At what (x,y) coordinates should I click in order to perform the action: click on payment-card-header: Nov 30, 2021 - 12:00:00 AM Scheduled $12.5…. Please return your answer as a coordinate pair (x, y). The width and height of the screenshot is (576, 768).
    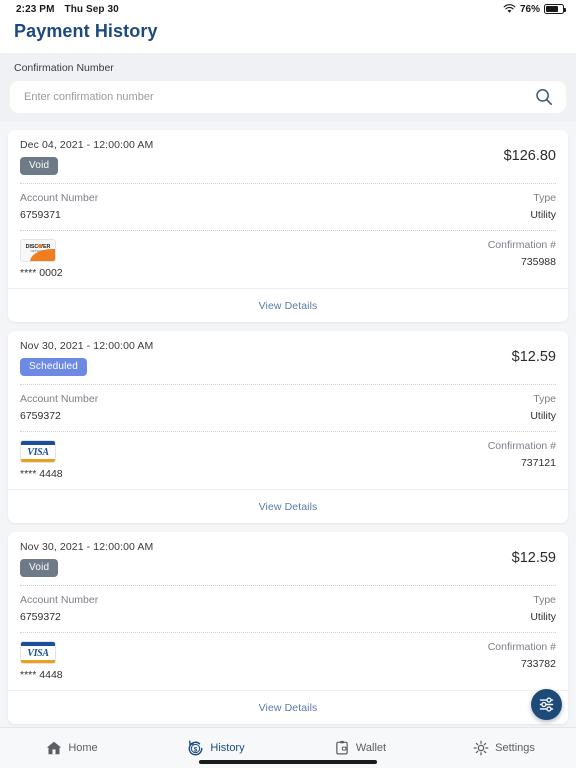
    Looking at the image, I should click on (288, 357).